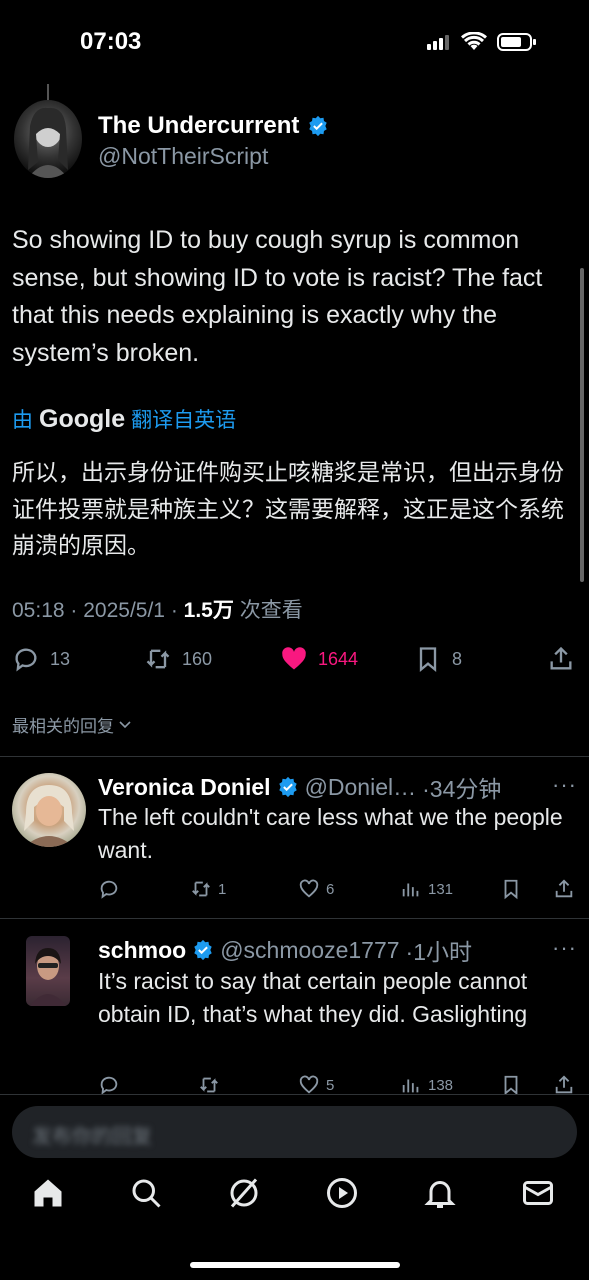 The width and height of the screenshot is (589, 1280). I want to click on thread-line, so click(48, 92).